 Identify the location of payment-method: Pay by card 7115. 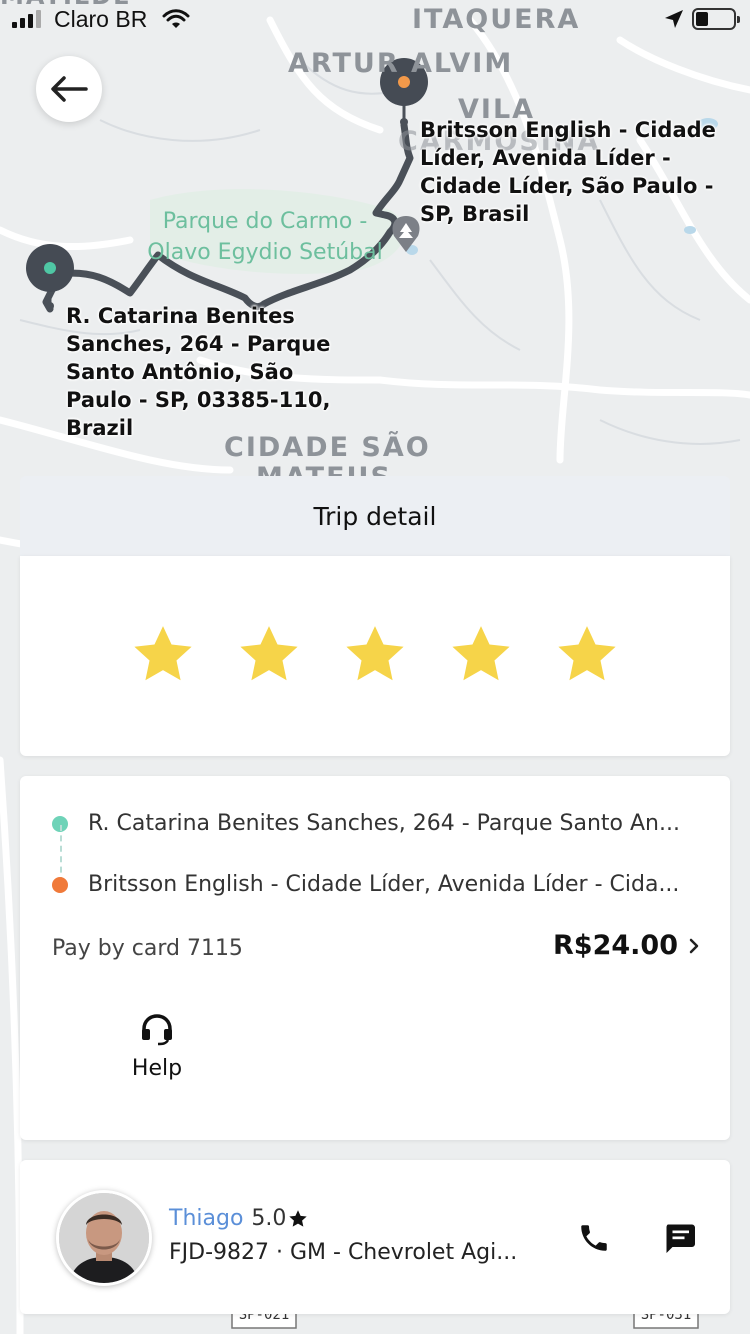
(147, 948).